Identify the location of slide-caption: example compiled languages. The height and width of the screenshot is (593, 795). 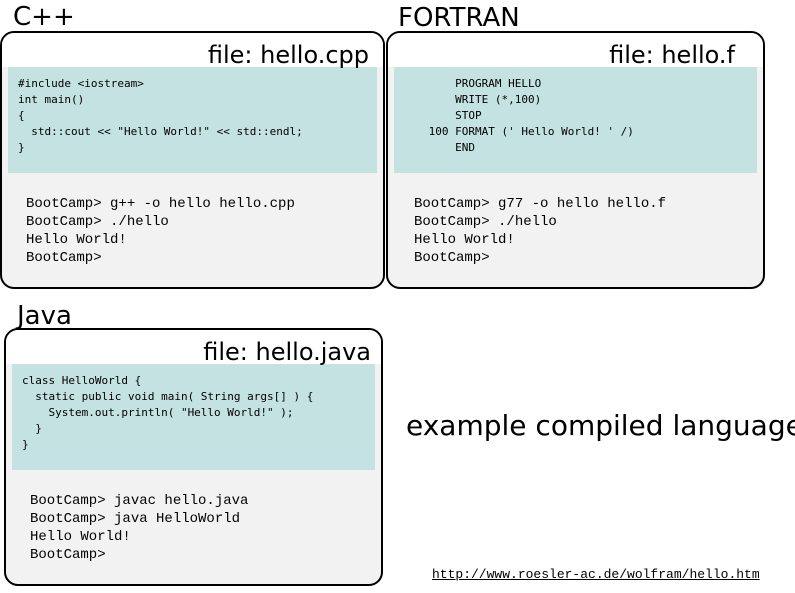
(600, 425).